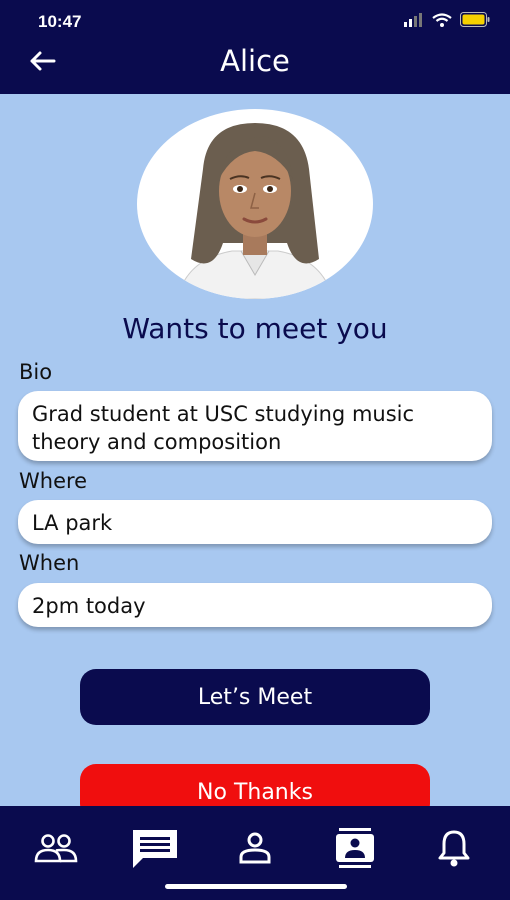 The height and width of the screenshot is (900, 510). Describe the element at coordinates (49, 563) in the screenshot. I see `when-label: When` at that location.